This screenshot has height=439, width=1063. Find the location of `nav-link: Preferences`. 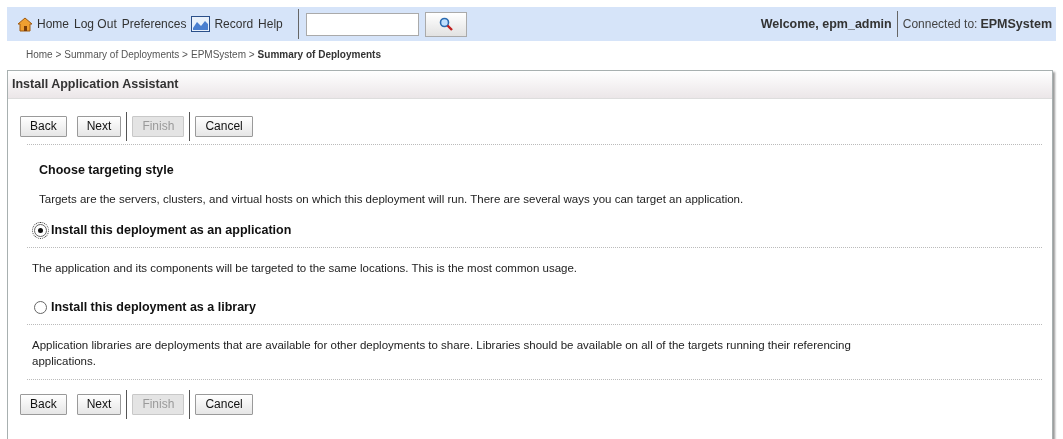

nav-link: Preferences is located at coordinates (154, 24).